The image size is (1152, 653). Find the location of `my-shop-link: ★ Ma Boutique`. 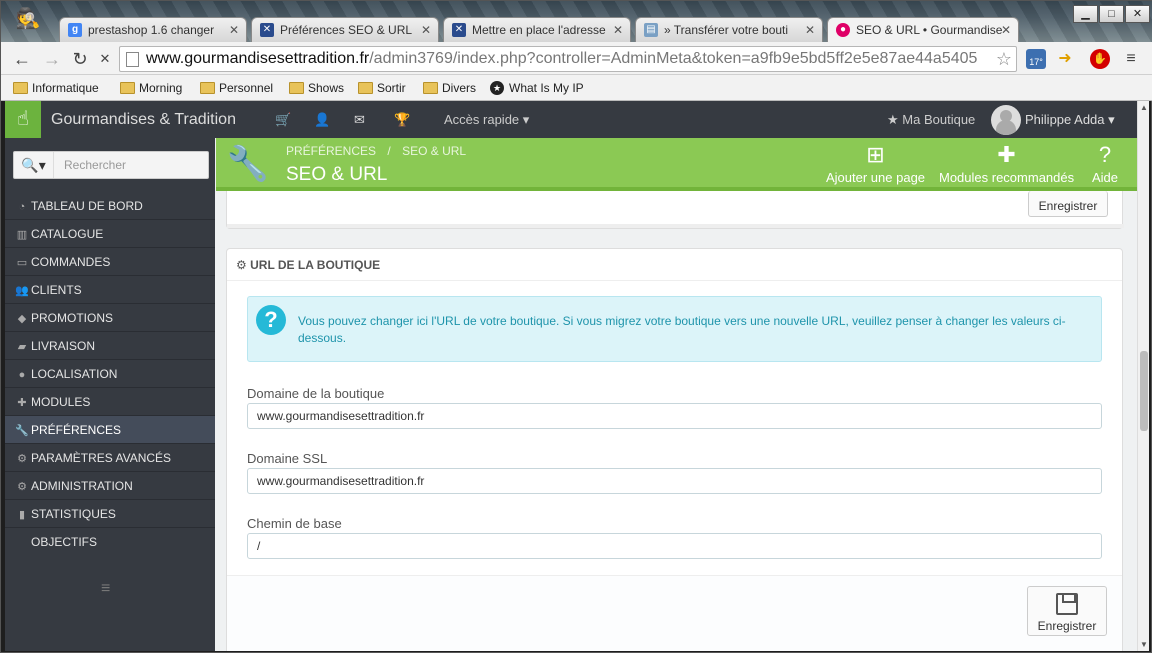

my-shop-link: ★ Ma Boutique is located at coordinates (931, 119).